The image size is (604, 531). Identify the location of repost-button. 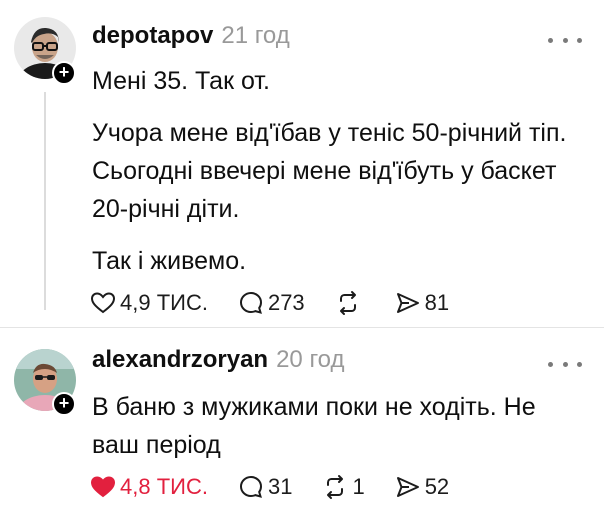
(350, 303).